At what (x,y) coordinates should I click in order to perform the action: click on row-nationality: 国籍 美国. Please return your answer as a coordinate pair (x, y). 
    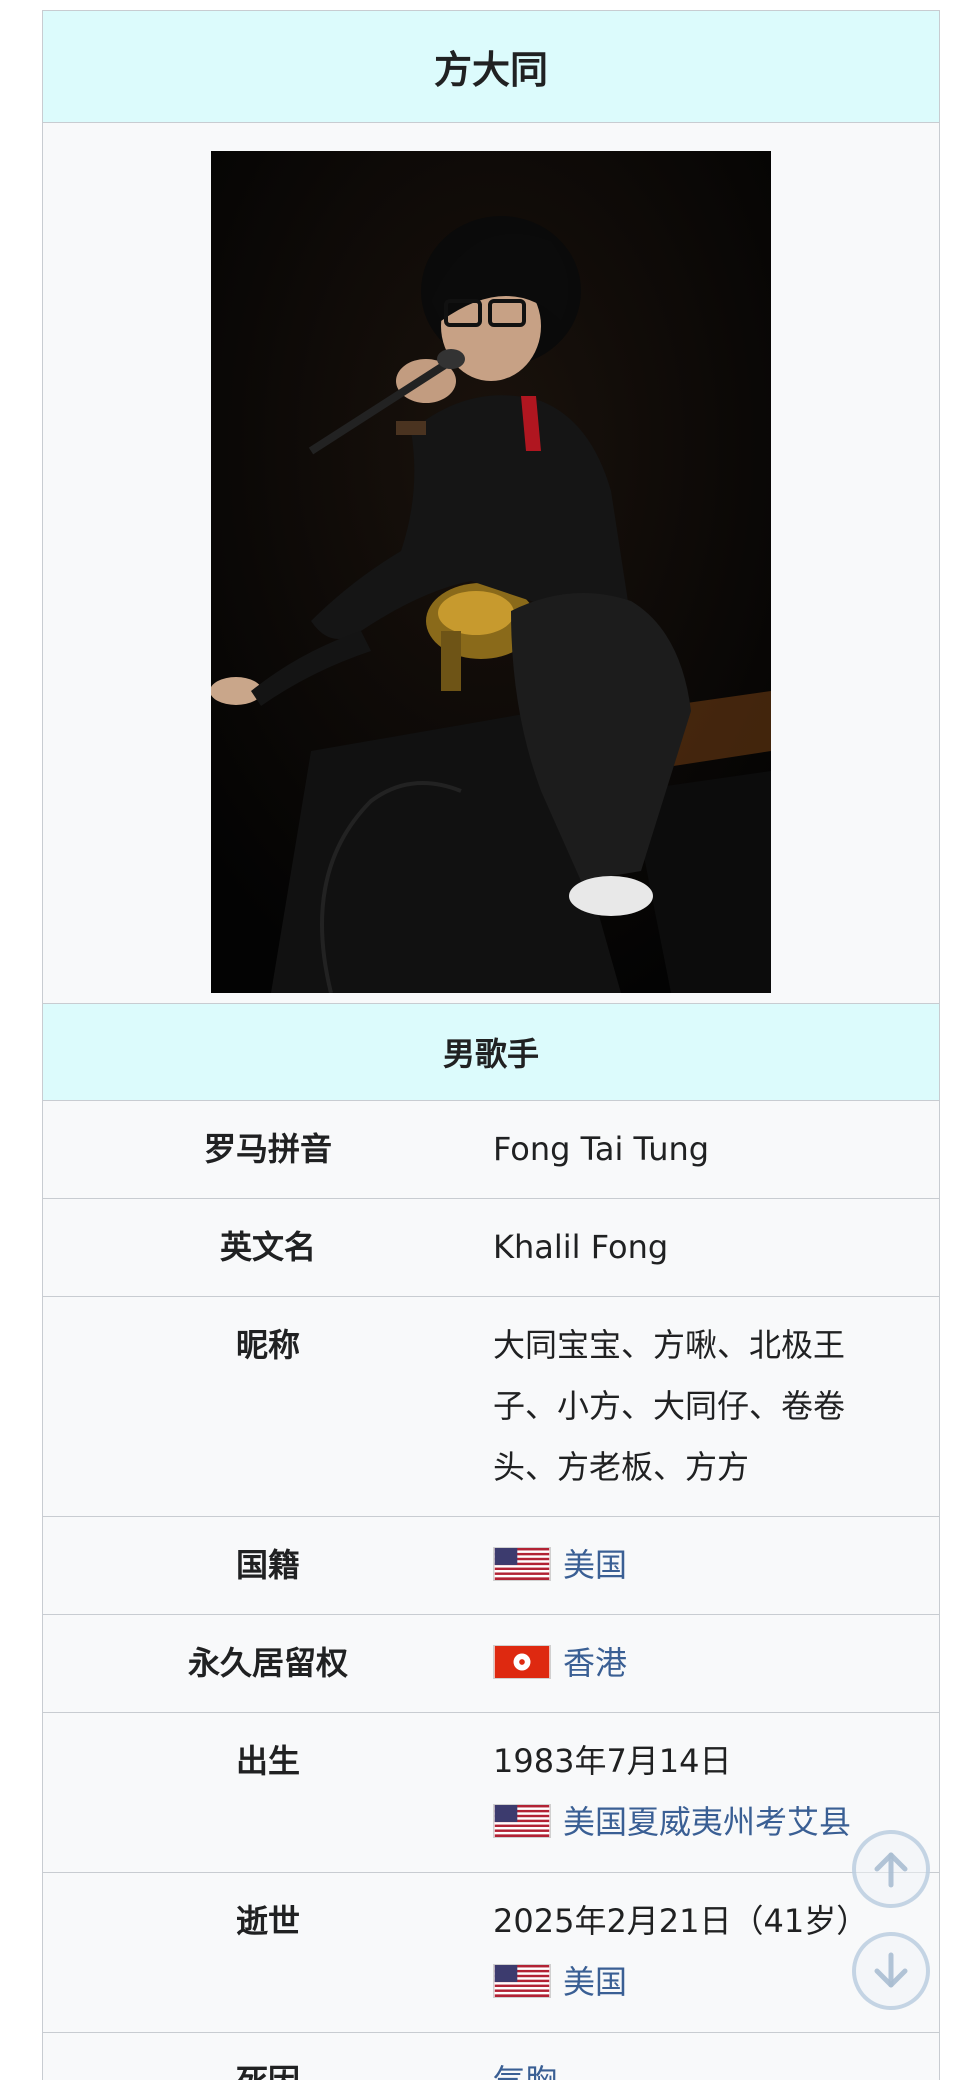
    Looking at the image, I should click on (491, 1566).